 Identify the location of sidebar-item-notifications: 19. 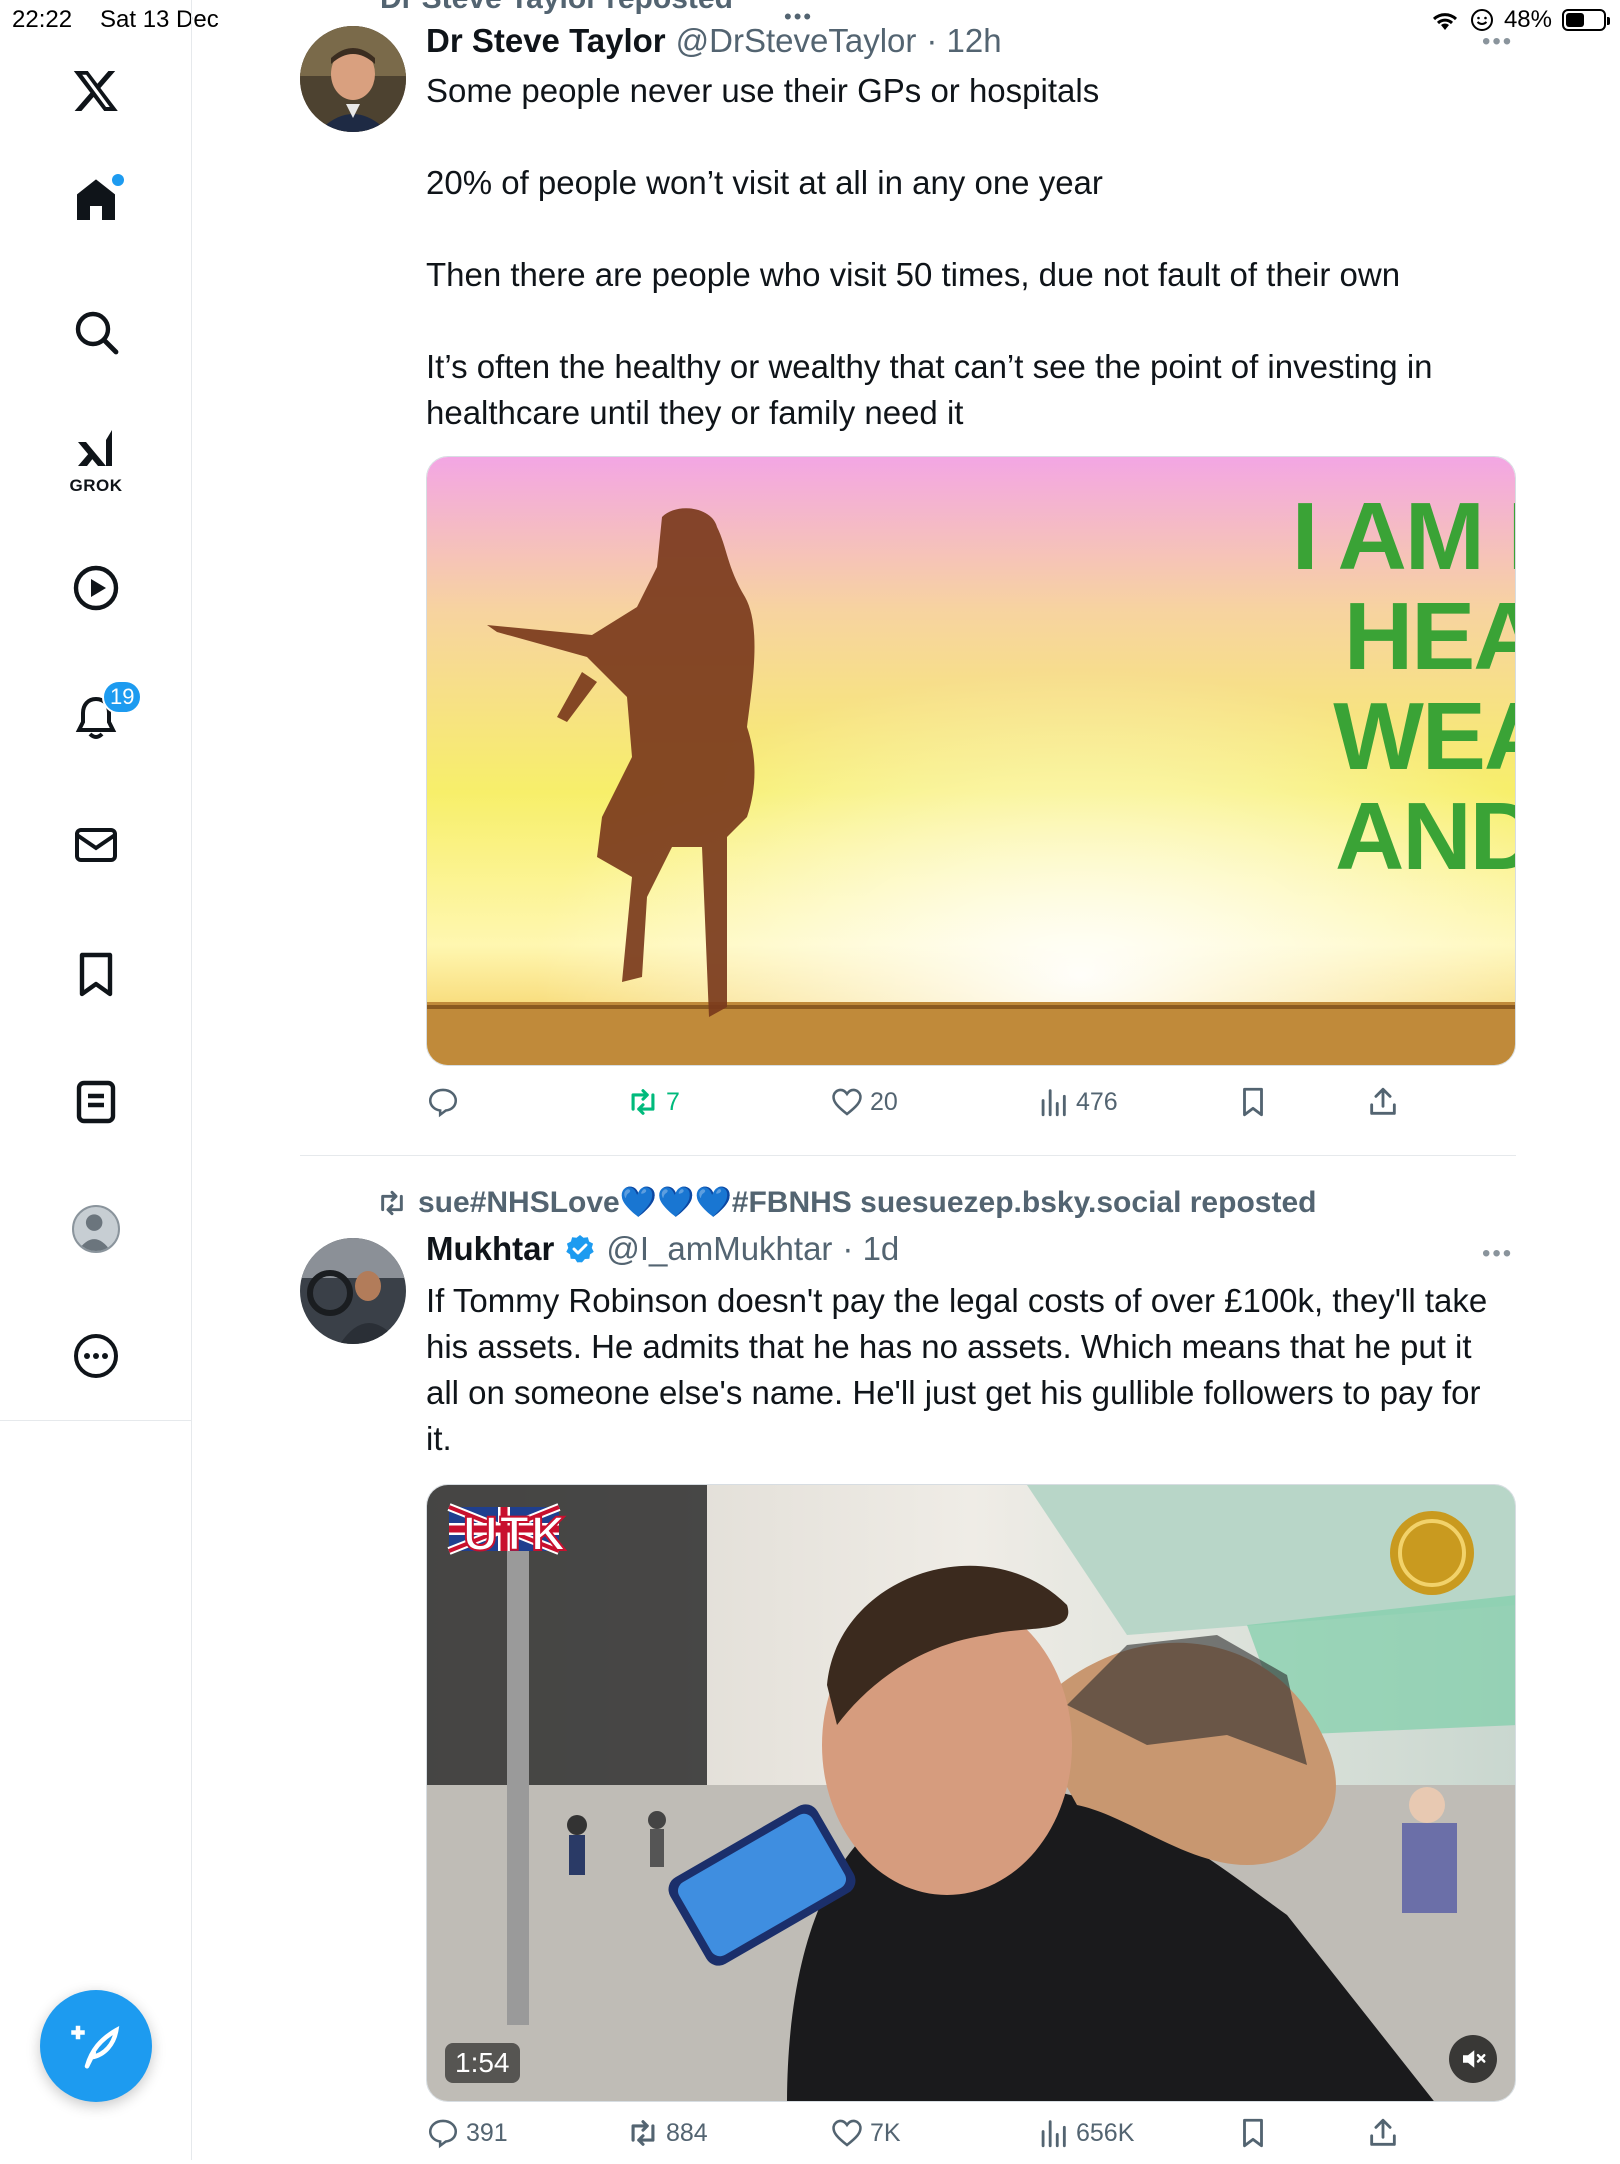
(104, 714).